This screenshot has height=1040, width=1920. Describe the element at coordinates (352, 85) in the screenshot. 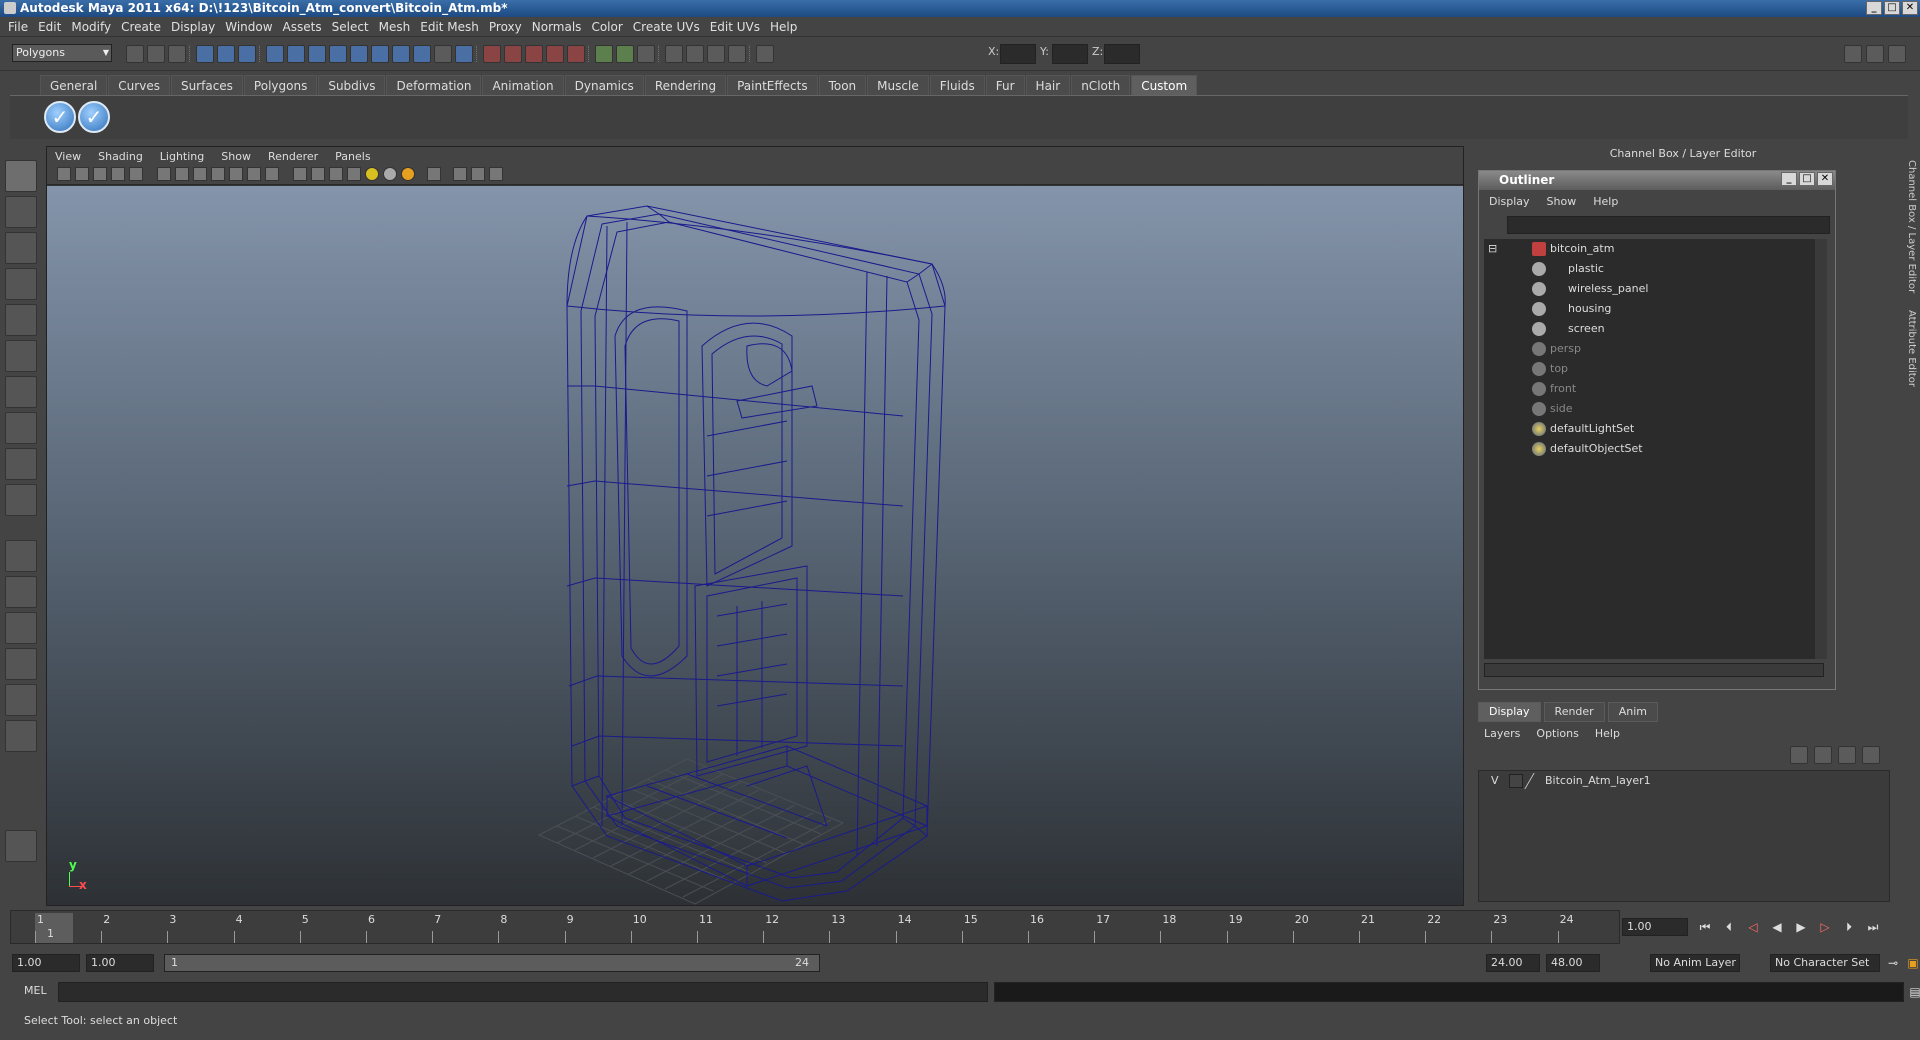

I see `shelf-tab-subdivs: Subdivs` at that location.